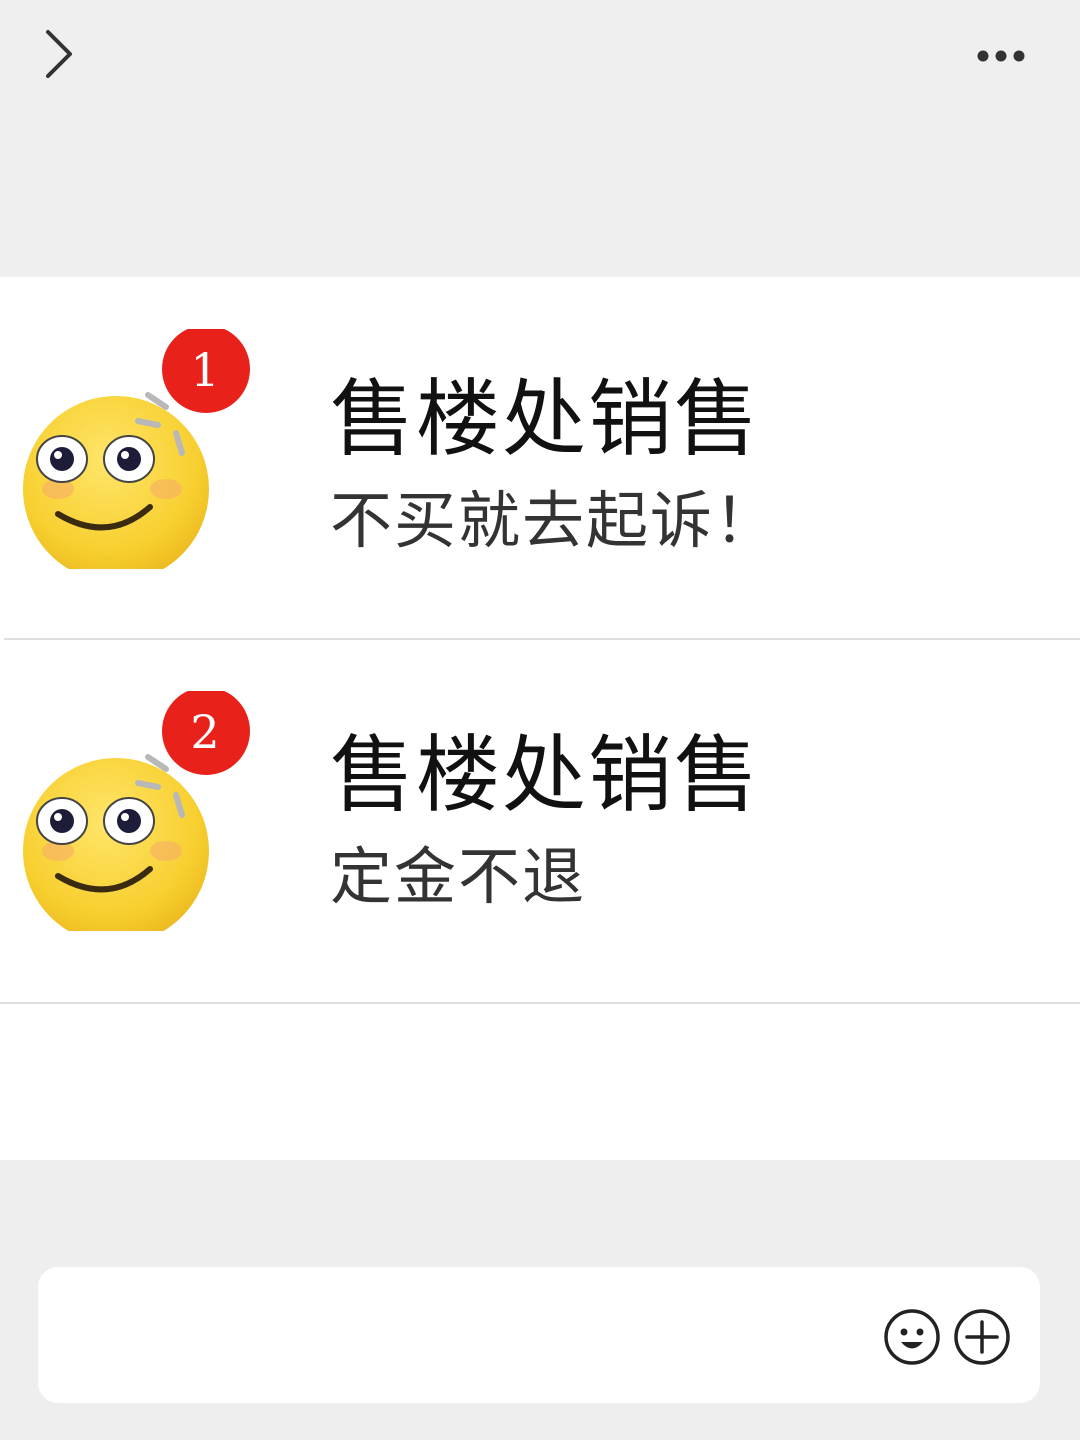 The height and width of the screenshot is (1440, 1080). What do you see at coordinates (136, 449) in the screenshot?
I see `avatar: 1` at bounding box center [136, 449].